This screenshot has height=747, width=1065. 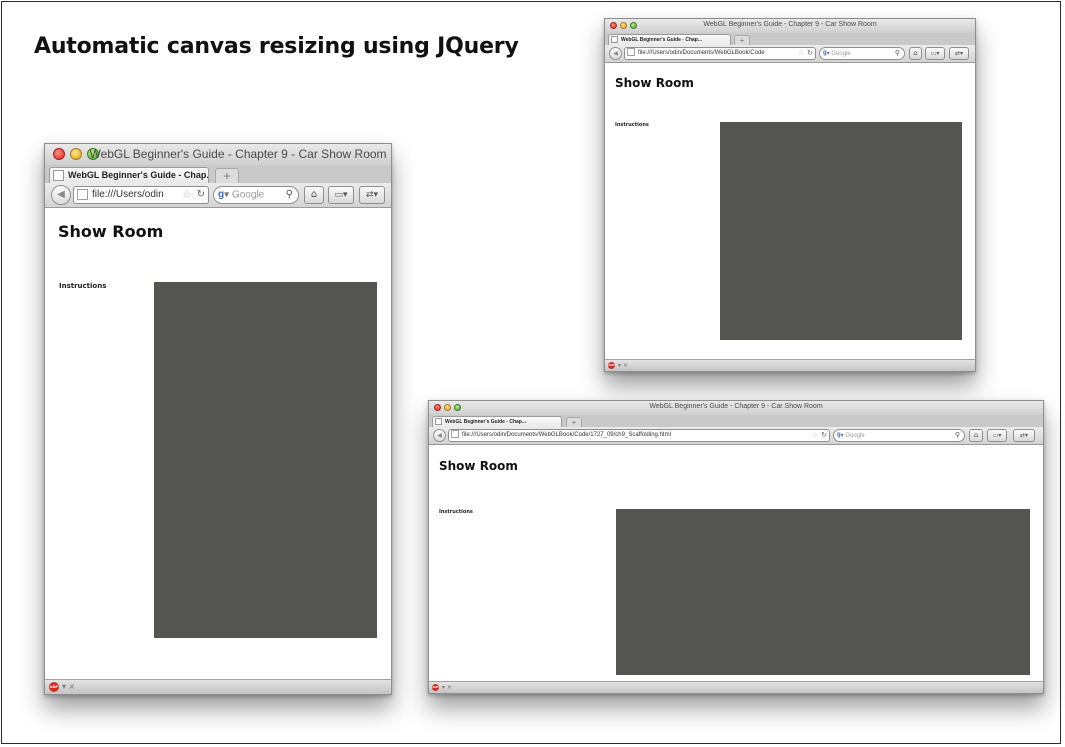 I want to click on page-content: Show Room Instructions, so click(x=790, y=211).